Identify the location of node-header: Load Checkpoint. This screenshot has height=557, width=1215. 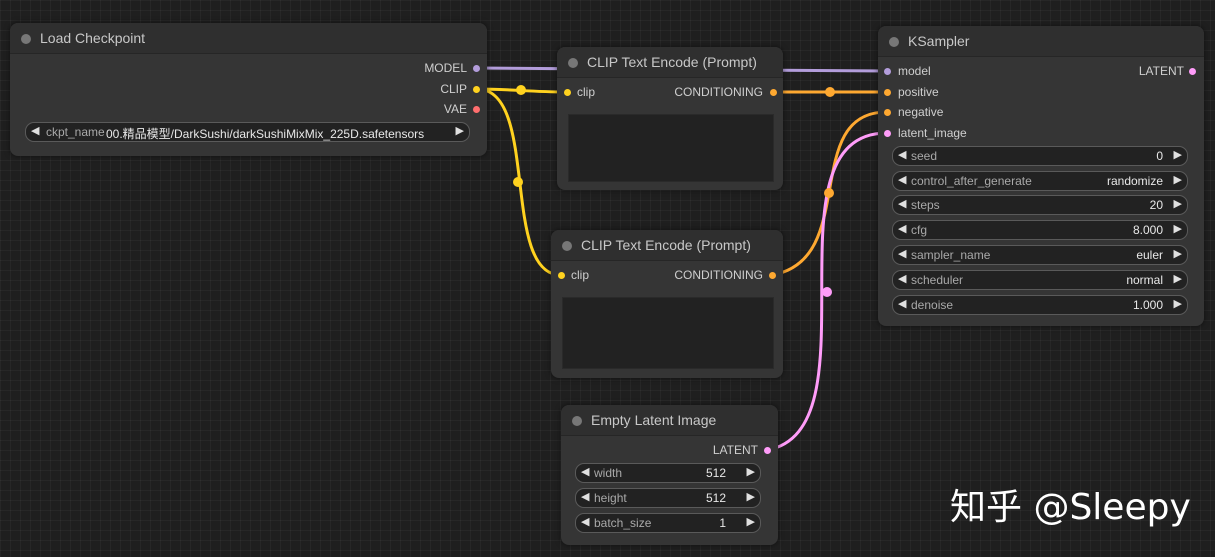
(248, 38).